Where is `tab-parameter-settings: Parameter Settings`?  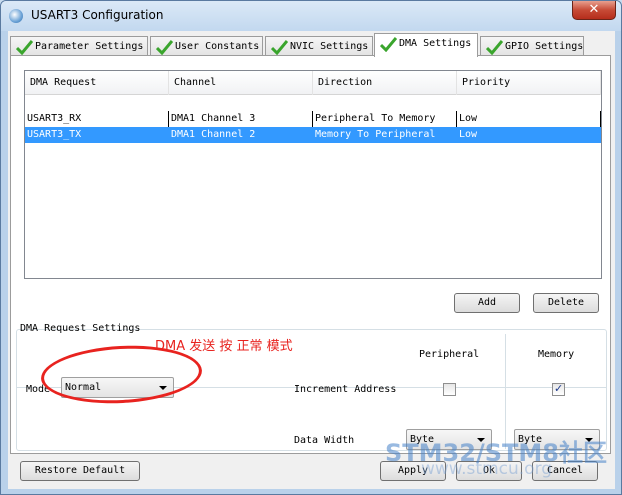
tab-parameter-settings: Parameter Settings is located at coordinates (79, 46).